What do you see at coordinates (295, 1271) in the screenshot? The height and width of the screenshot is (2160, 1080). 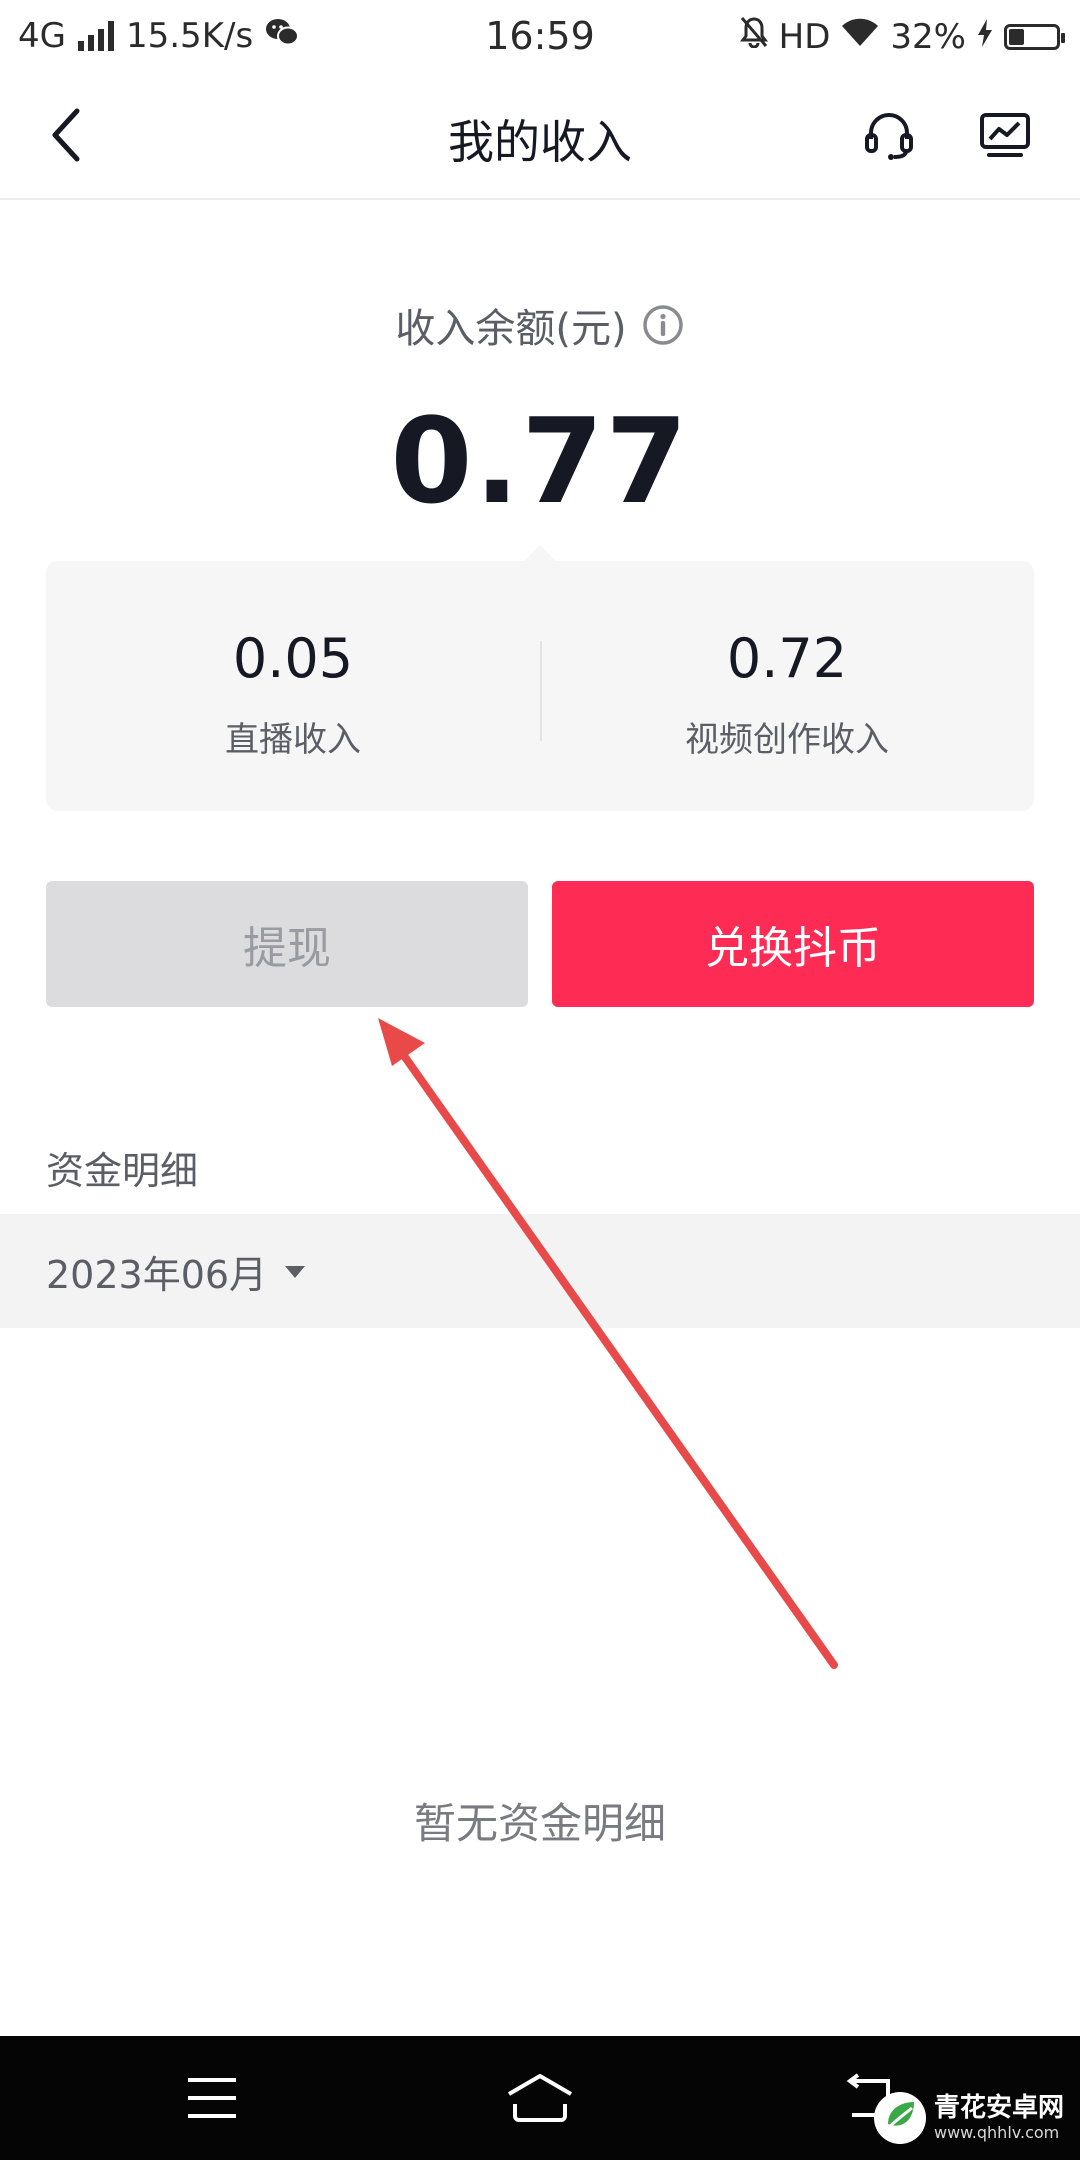 I see `caret-down-icon` at bounding box center [295, 1271].